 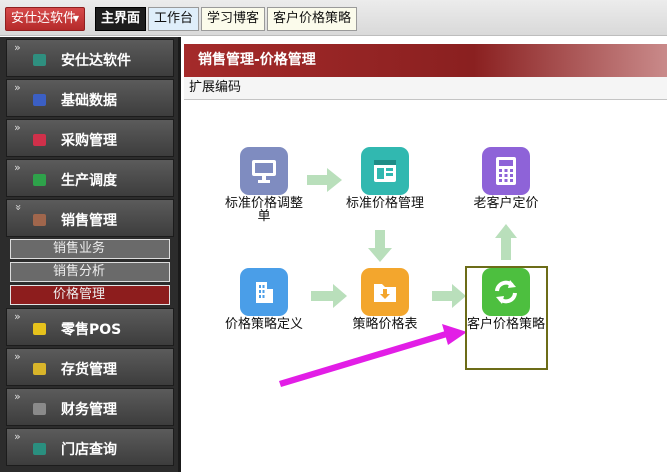 What do you see at coordinates (506, 242) in the screenshot?
I see `arrow-up-icon` at bounding box center [506, 242].